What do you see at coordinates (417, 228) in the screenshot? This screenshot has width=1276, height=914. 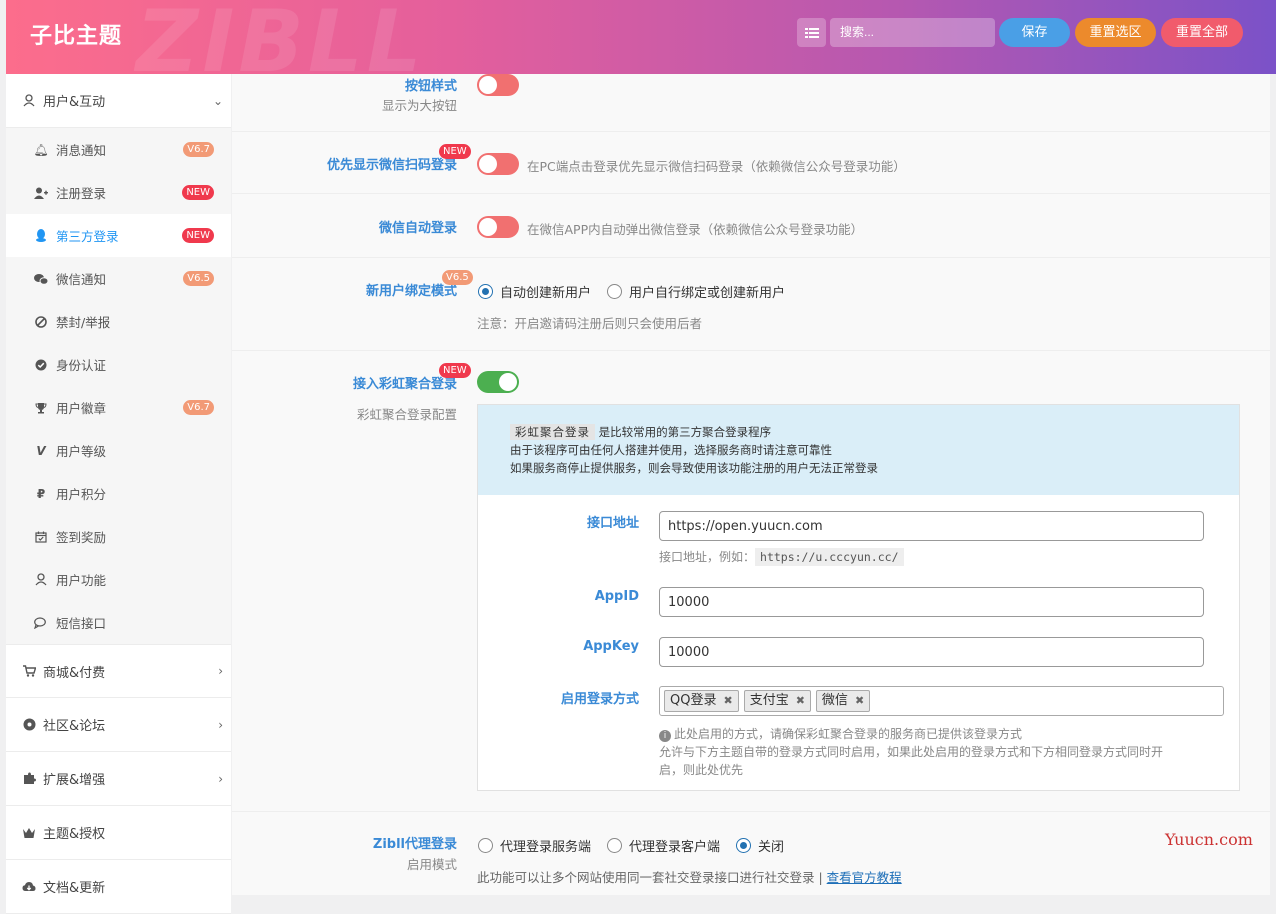 I see `setting-label: 微信自动登录` at bounding box center [417, 228].